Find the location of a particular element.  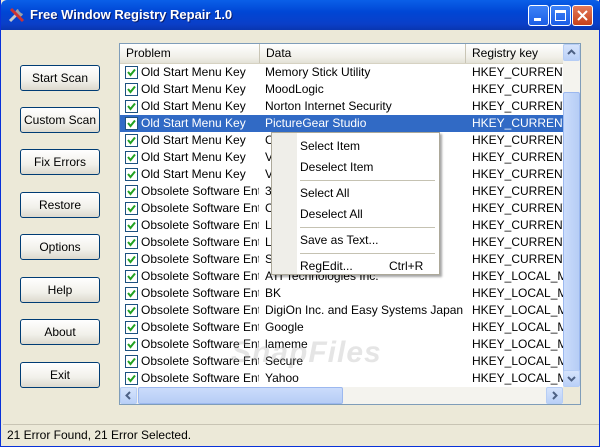

cell-data: MoodLogic is located at coordinates (294, 89).